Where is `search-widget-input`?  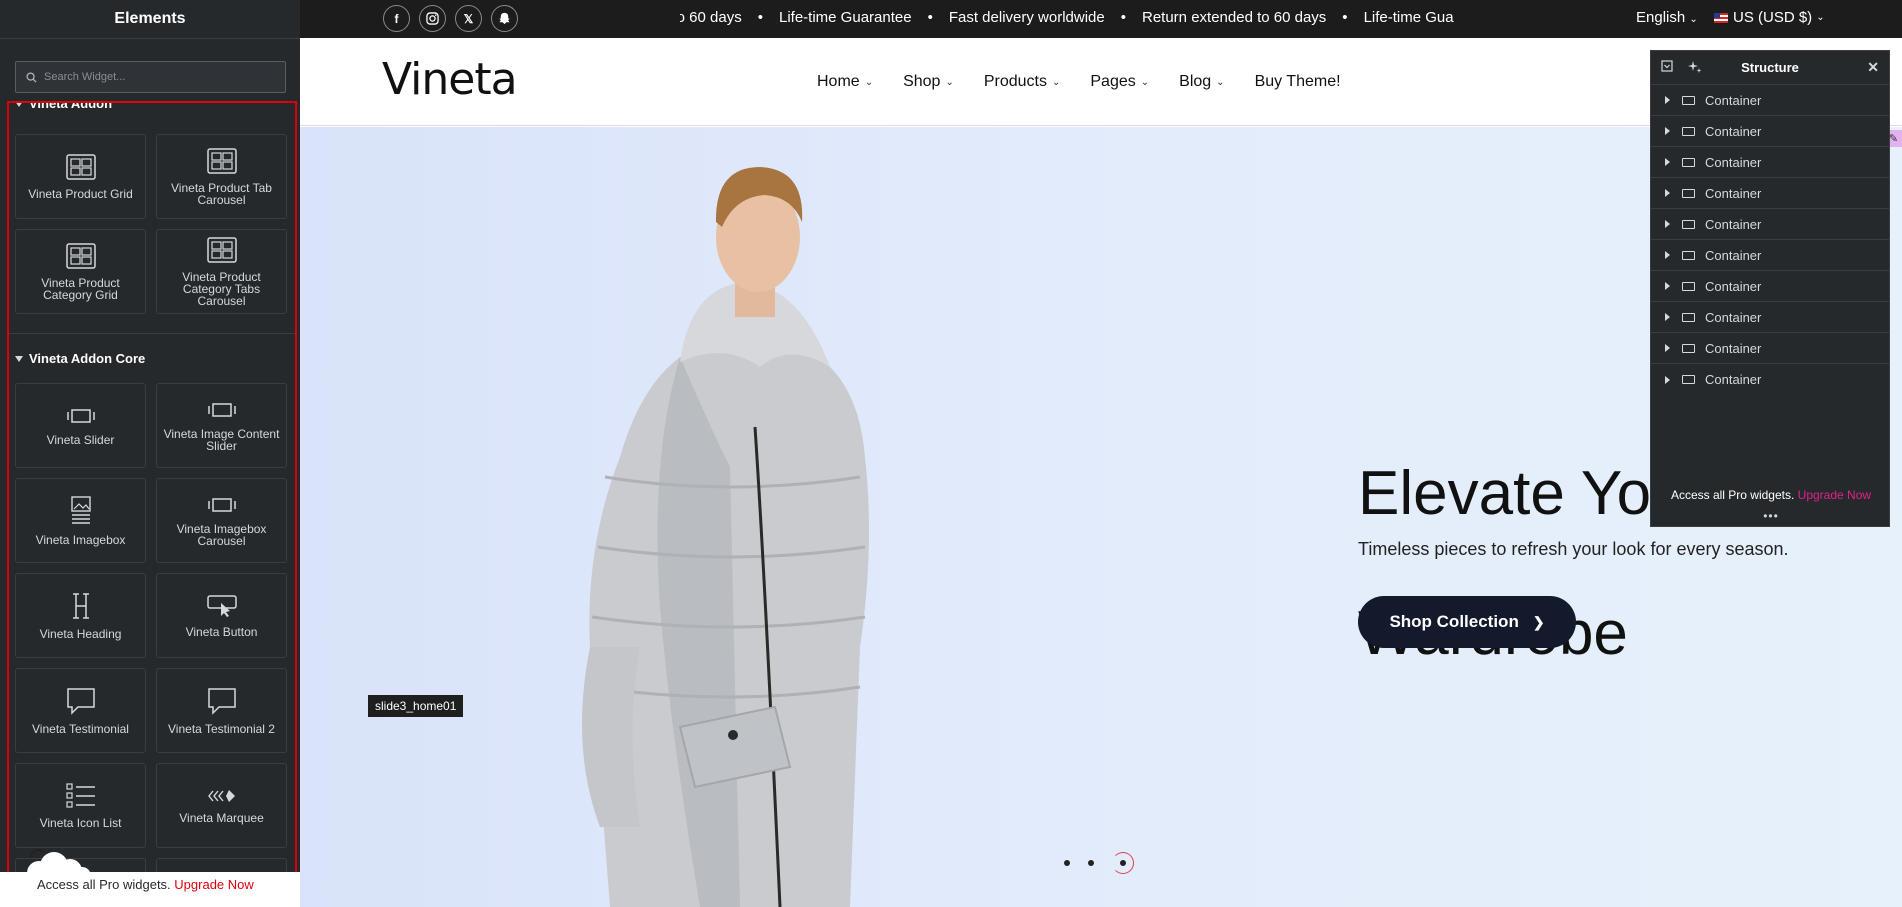 search-widget-input is located at coordinates (154, 77).